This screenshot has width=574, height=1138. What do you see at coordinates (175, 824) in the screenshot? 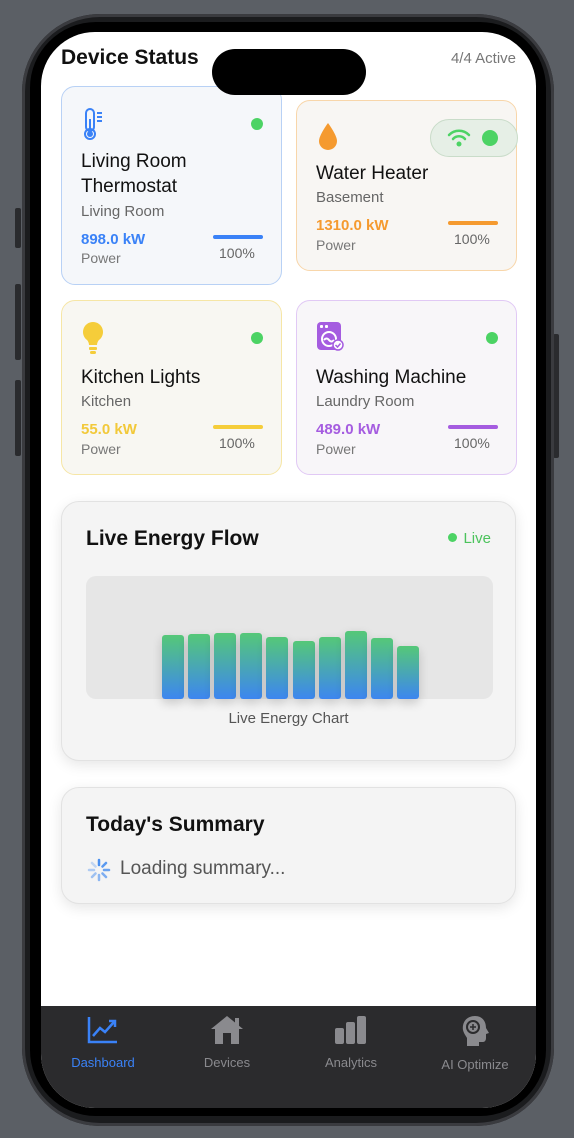
I see `summary-title: Today's Summary` at bounding box center [175, 824].